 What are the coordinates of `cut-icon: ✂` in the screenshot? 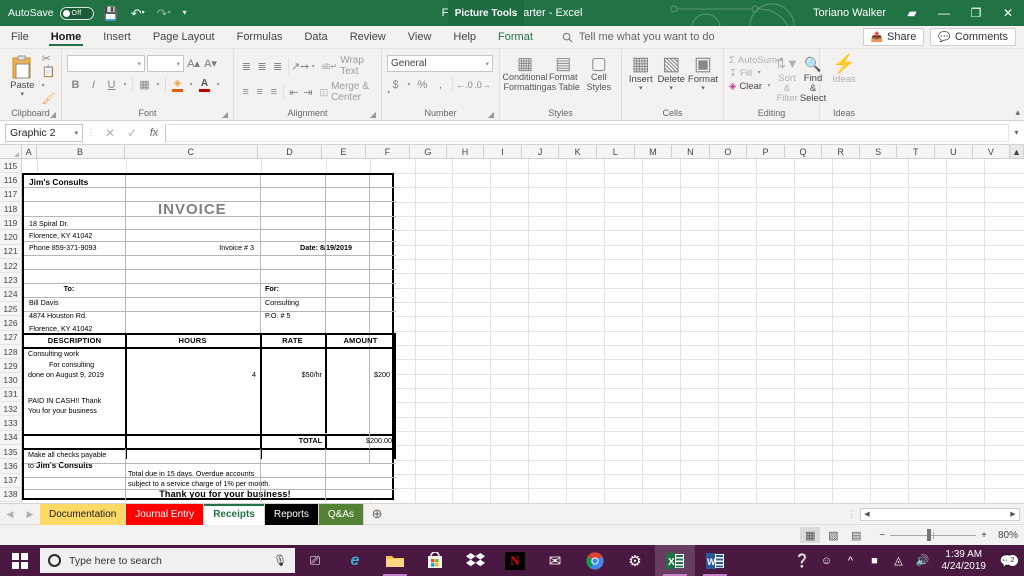 It's located at (49, 59).